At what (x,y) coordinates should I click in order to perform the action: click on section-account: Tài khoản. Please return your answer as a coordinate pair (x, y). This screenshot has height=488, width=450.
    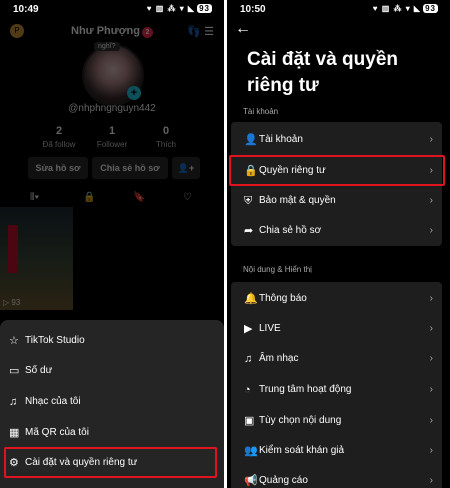
    Looking at the image, I should click on (261, 111).